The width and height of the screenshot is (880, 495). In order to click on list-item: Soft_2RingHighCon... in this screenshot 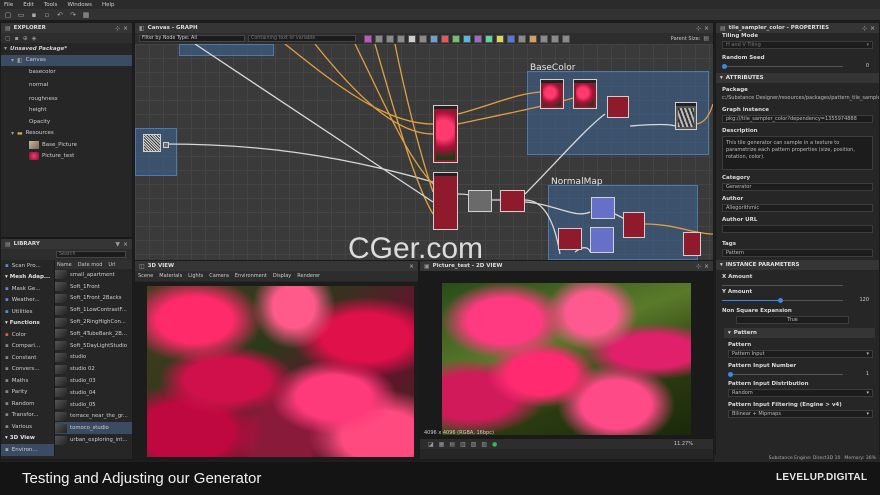, I will do `click(93, 322)`.